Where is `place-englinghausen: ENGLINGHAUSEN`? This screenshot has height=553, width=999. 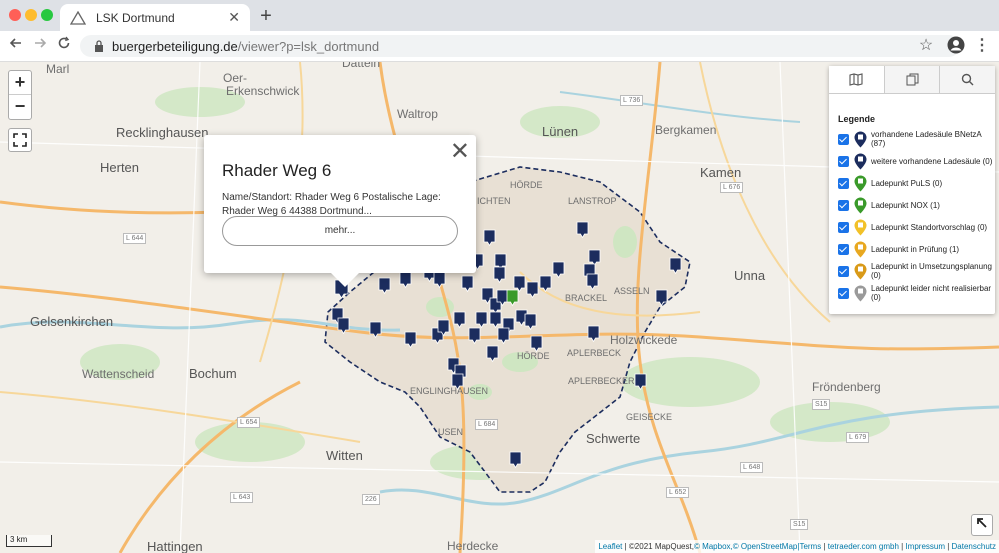
place-englinghausen: ENGLINGHAUSEN is located at coordinates (449, 391).